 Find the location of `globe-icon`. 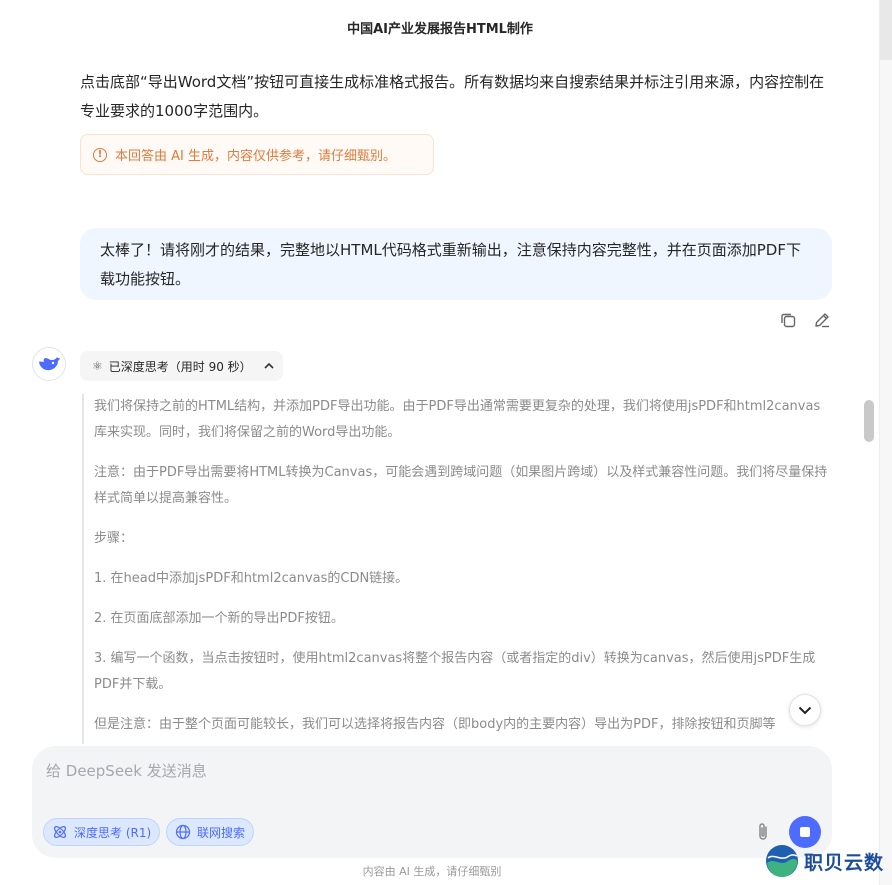

globe-icon is located at coordinates (183, 832).